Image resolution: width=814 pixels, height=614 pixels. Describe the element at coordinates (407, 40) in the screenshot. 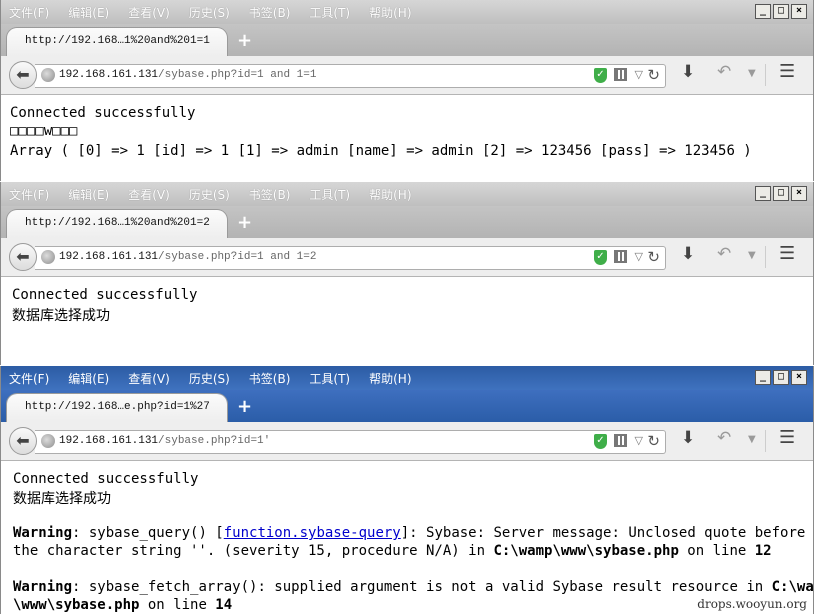

I see `tab-strip: http://192.168…1%20and%201=1 +` at that location.